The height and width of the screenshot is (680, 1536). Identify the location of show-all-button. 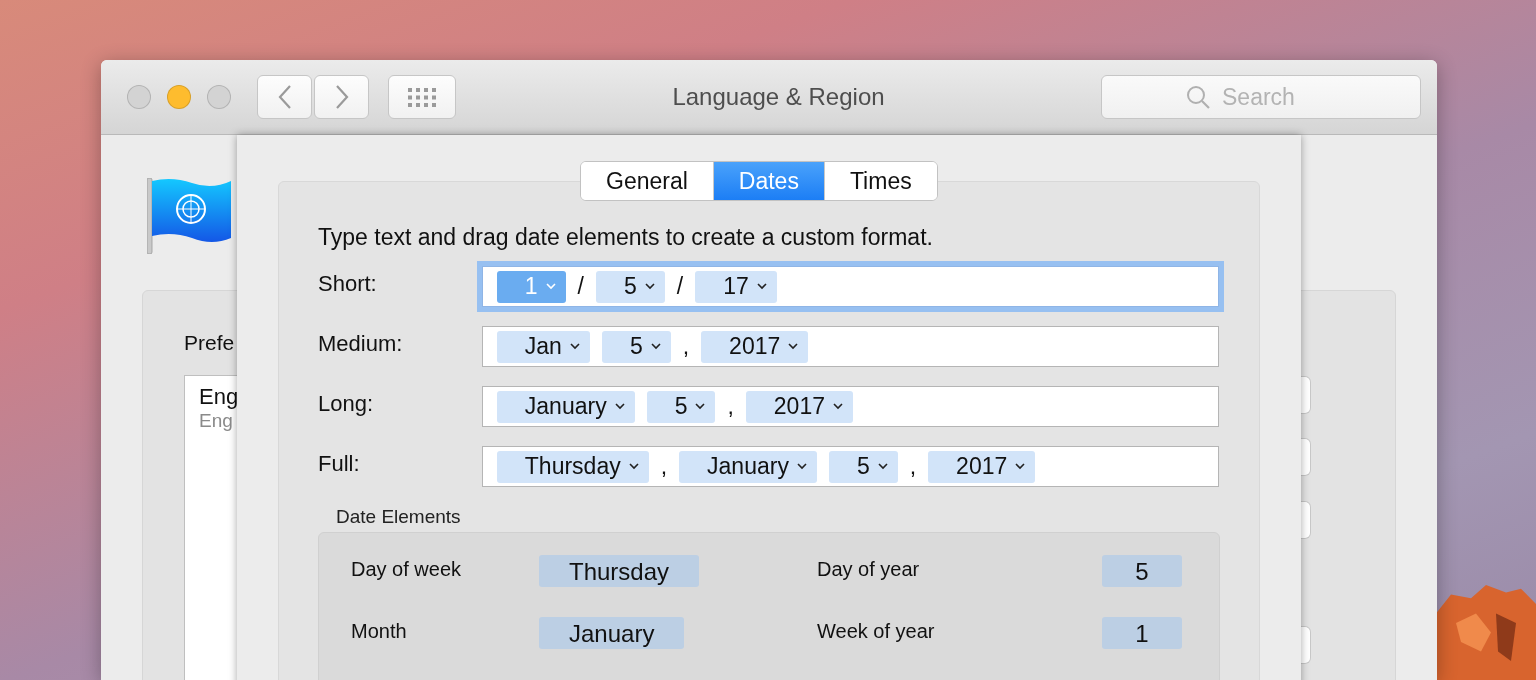
(422, 97).